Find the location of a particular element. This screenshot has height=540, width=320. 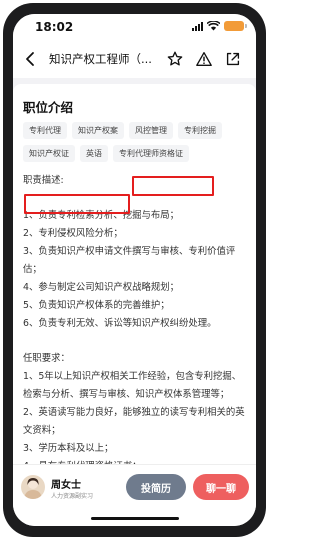

tag-item: 风控管理 is located at coordinates (151, 130).